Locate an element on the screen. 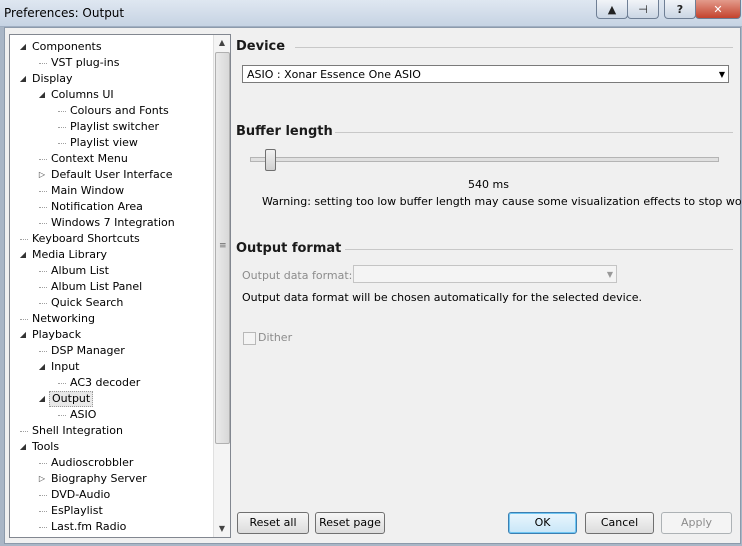 The height and width of the screenshot is (546, 742). device-select: ASIO : Xonar Essence One ASIO ▼ is located at coordinates (485, 74).